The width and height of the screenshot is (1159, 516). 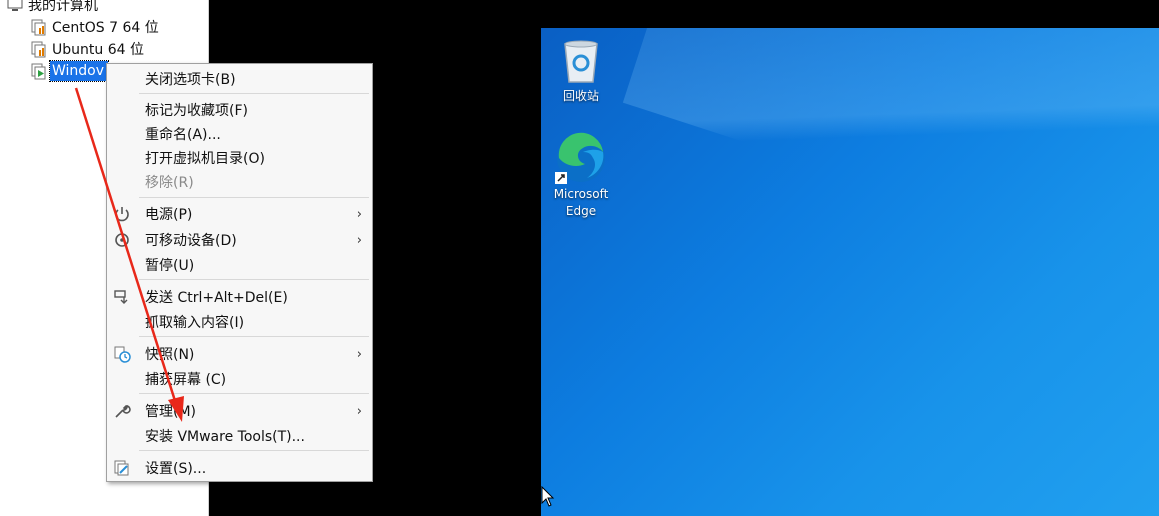 I want to click on menu-item-grab-input: 抓取输入内容(I), so click(x=239, y=322).